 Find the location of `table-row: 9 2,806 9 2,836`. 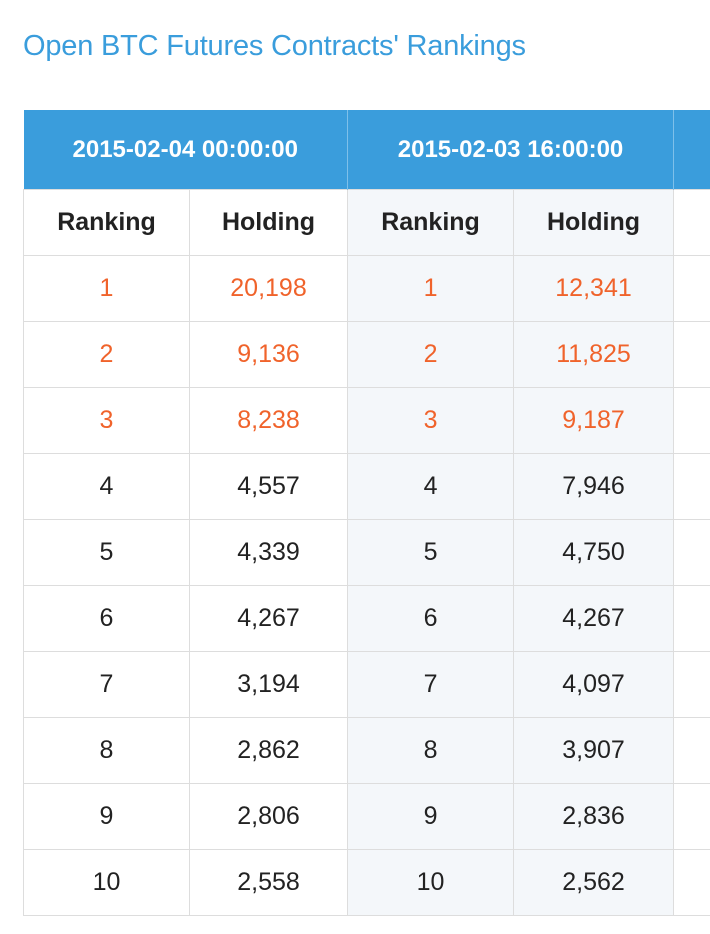

table-row: 9 2,806 9 2,836 is located at coordinates (366, 816).